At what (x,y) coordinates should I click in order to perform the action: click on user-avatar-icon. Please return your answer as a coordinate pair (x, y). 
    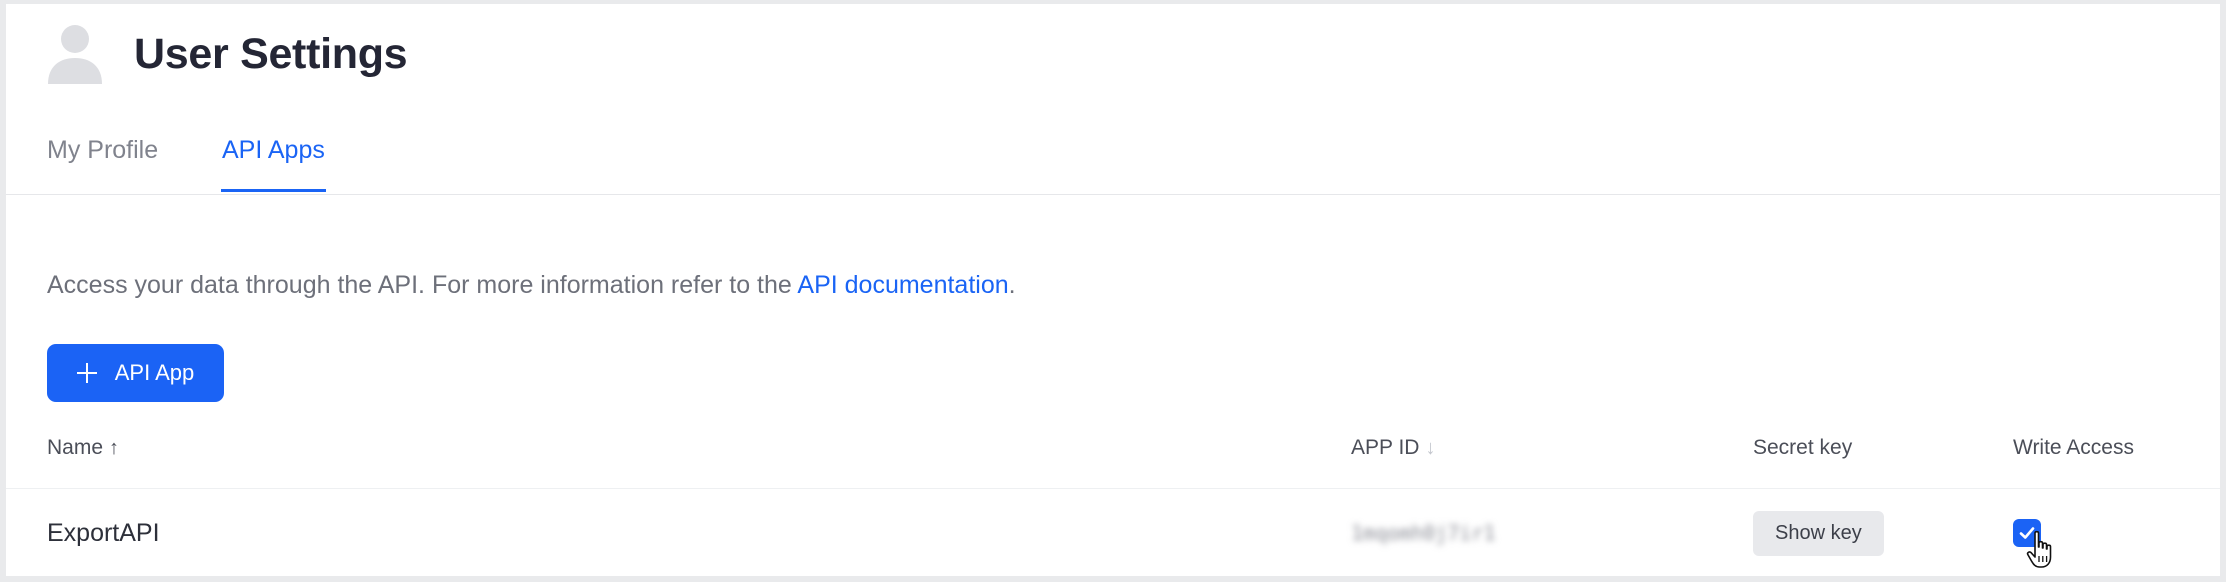
    Looking at the image, I should click on (75, 54).